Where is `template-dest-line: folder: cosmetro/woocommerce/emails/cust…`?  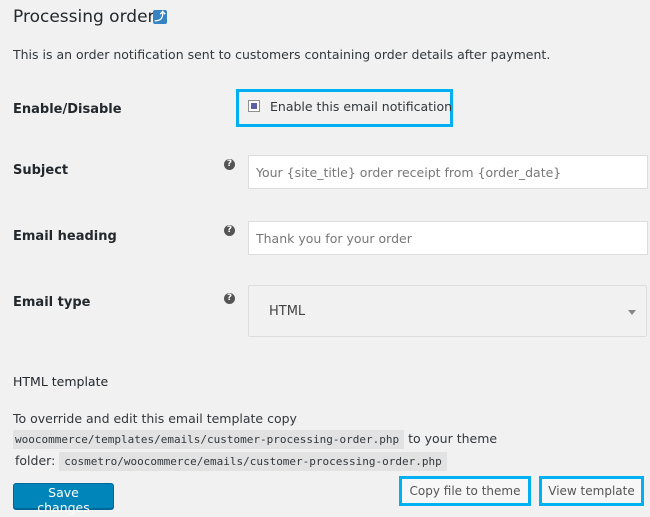 template-dest-line: folder: cosmetro/woocommerce/emails/cust… is located at coordinates (231, 461).